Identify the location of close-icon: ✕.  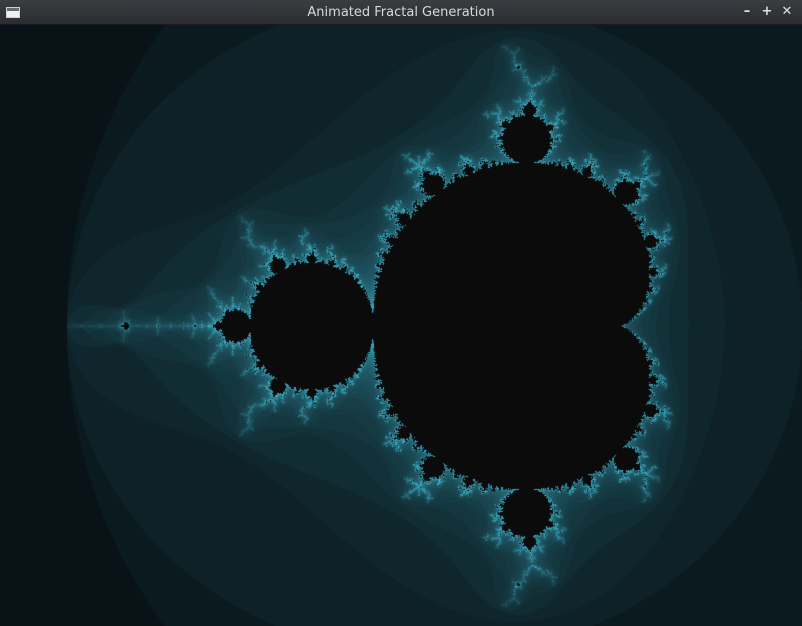
(787, 12).